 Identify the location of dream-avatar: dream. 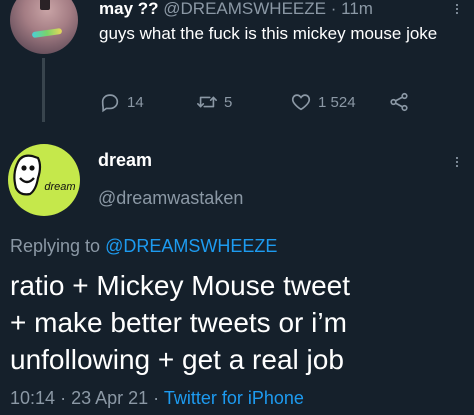
(44, 180).